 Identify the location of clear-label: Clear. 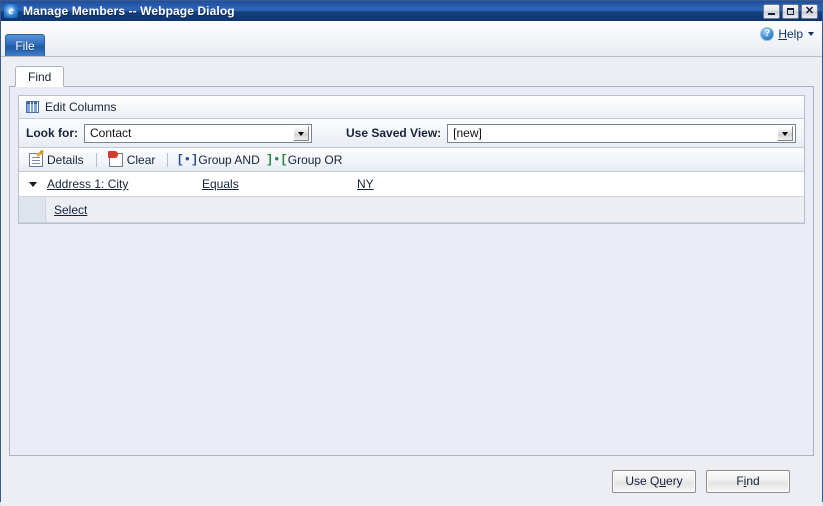
(141, 159).